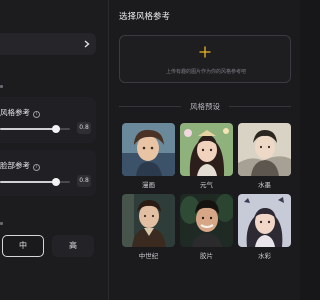 The image size is (320, 300). I want to click on preset-item-ink: 水墨, so click(264, 156).